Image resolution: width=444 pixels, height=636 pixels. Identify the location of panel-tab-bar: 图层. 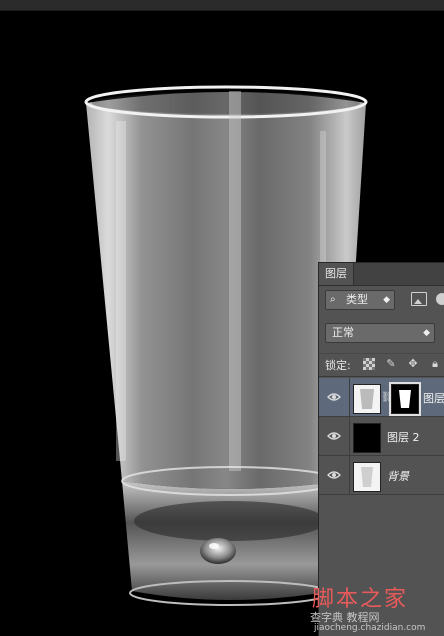
(381, 274).